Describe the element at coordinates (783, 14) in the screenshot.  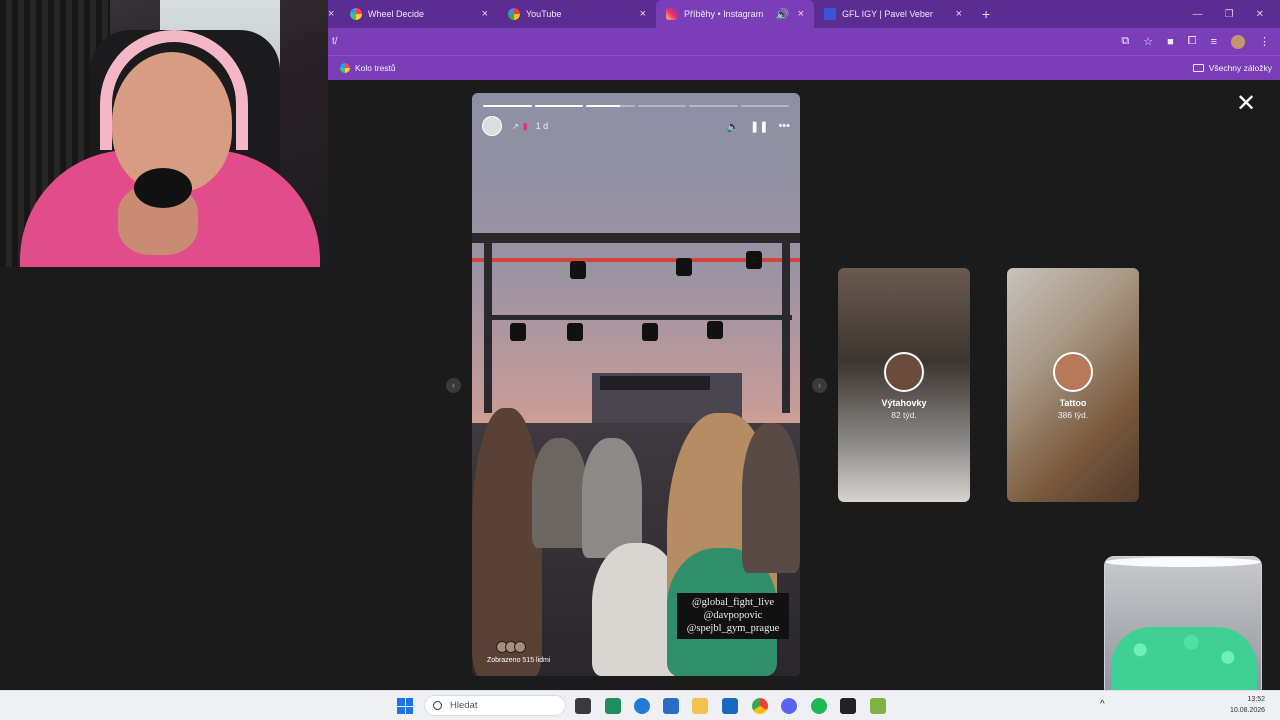
I see `speaker-icon: 🔊` at that location.